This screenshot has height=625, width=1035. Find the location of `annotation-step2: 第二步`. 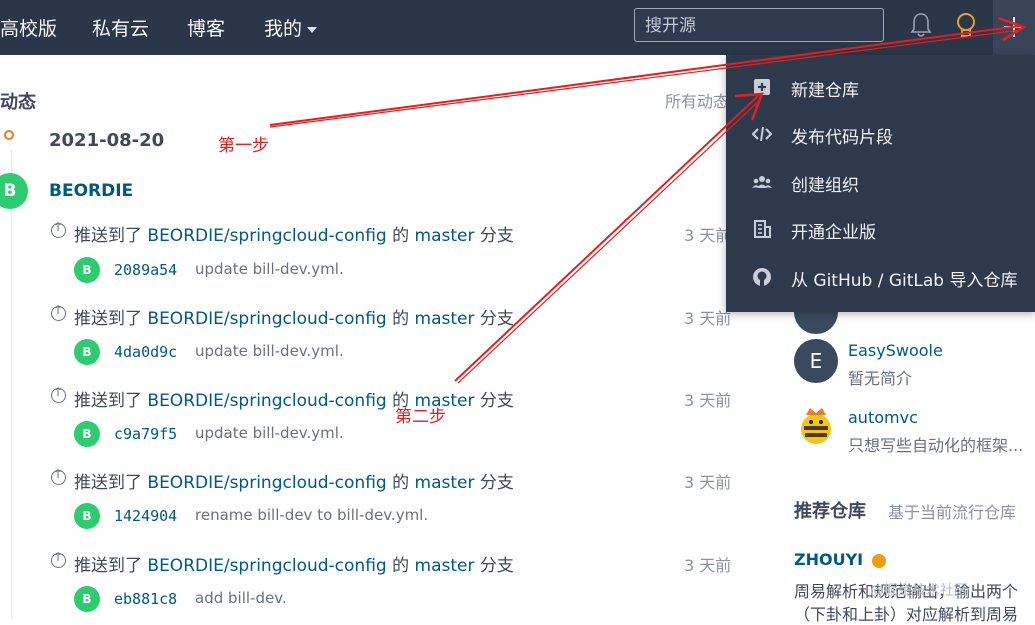

annotation-step2: 第二步 is located at coordinates (420, 417).